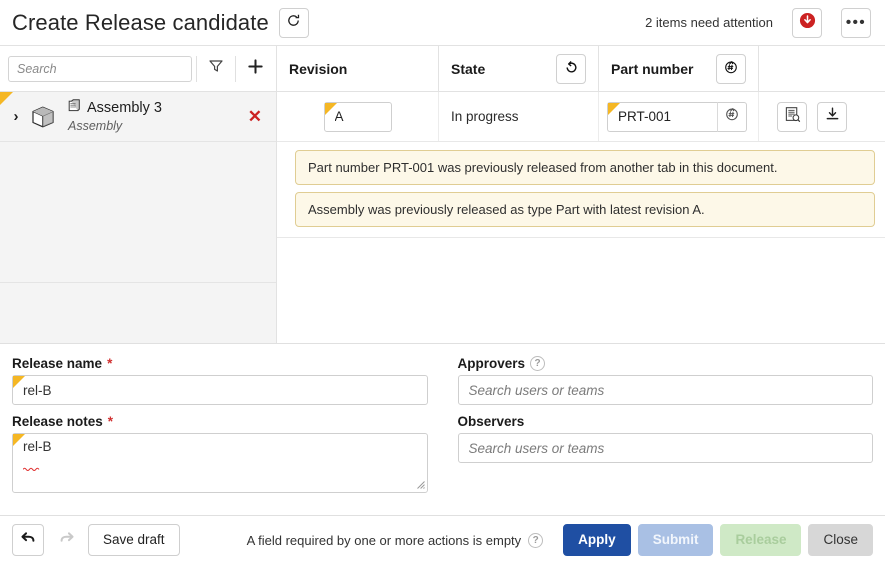 The image size is (885, 564). Describe the element at coordinates (718, 540) in the screenshot. I see `footer-action-buttons: Apply Submit Release Close` at that location.